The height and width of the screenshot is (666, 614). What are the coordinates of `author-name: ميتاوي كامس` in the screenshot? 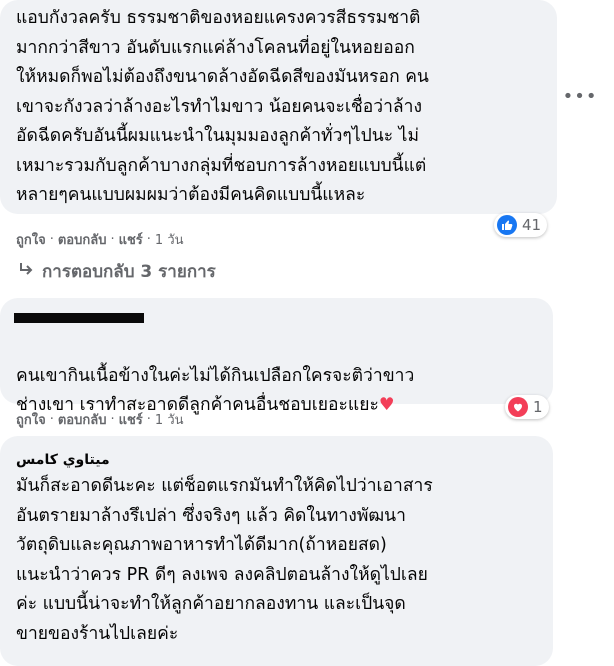 It's located at (63, 460).